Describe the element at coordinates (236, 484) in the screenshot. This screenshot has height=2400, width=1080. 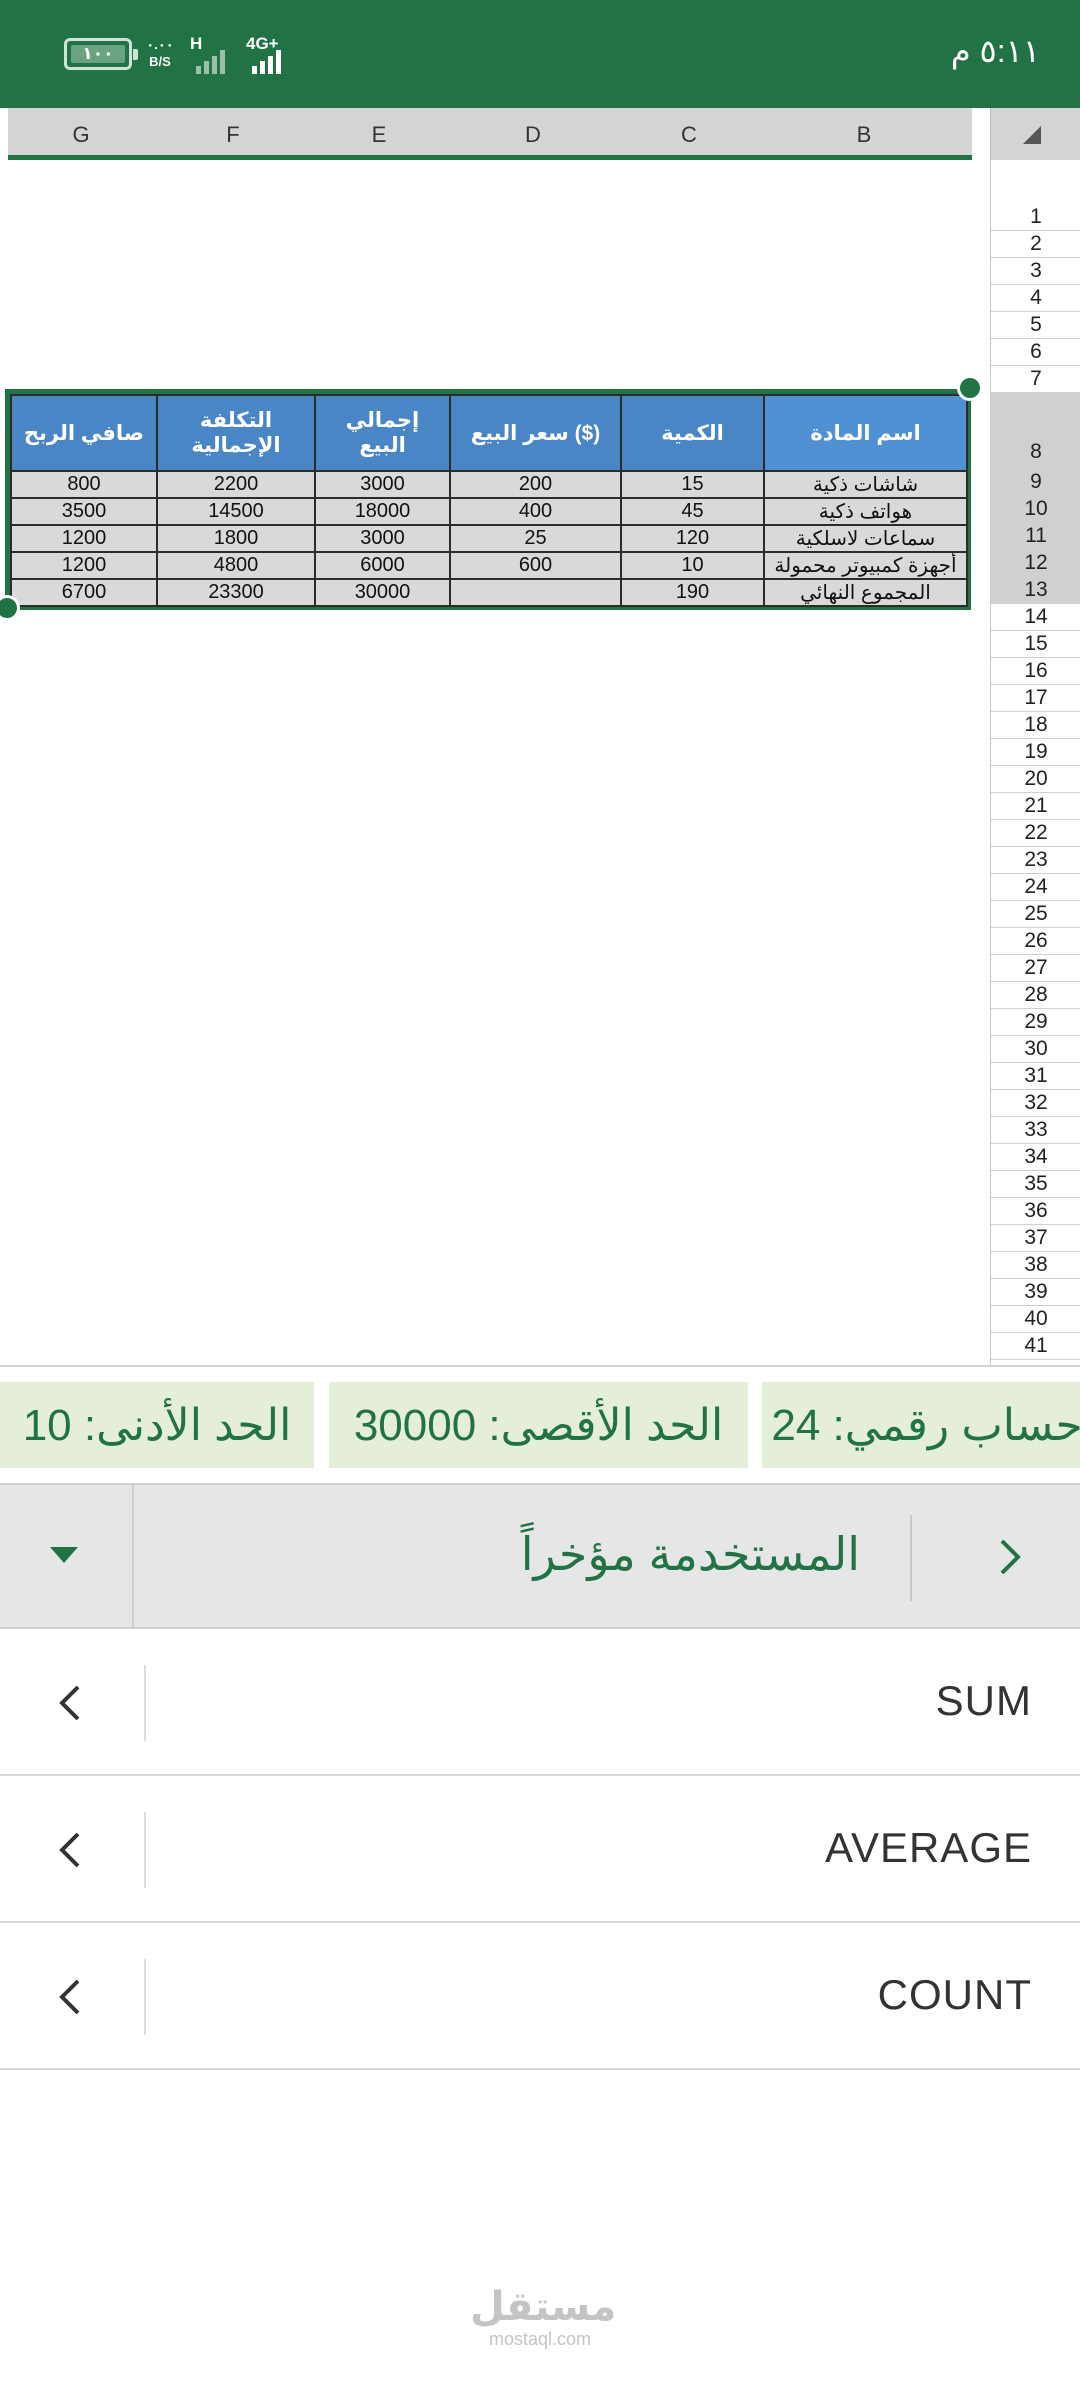
I see `table-cell: 2200` at that location.